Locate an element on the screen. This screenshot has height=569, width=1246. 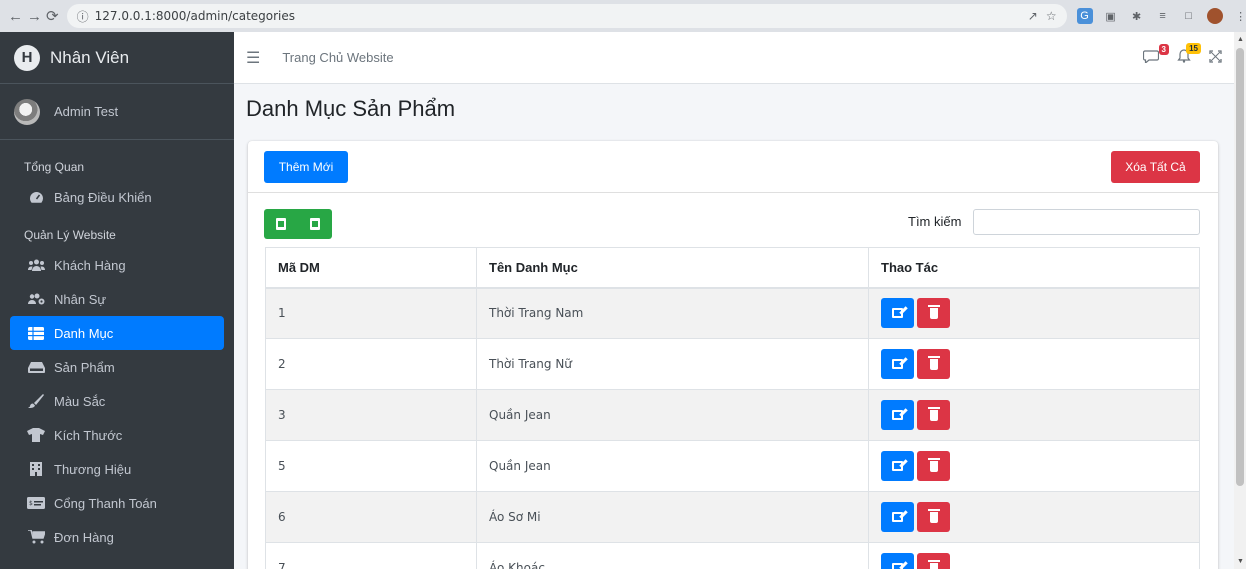
brand-logo-icon: H is located at coordinates (27, 57).